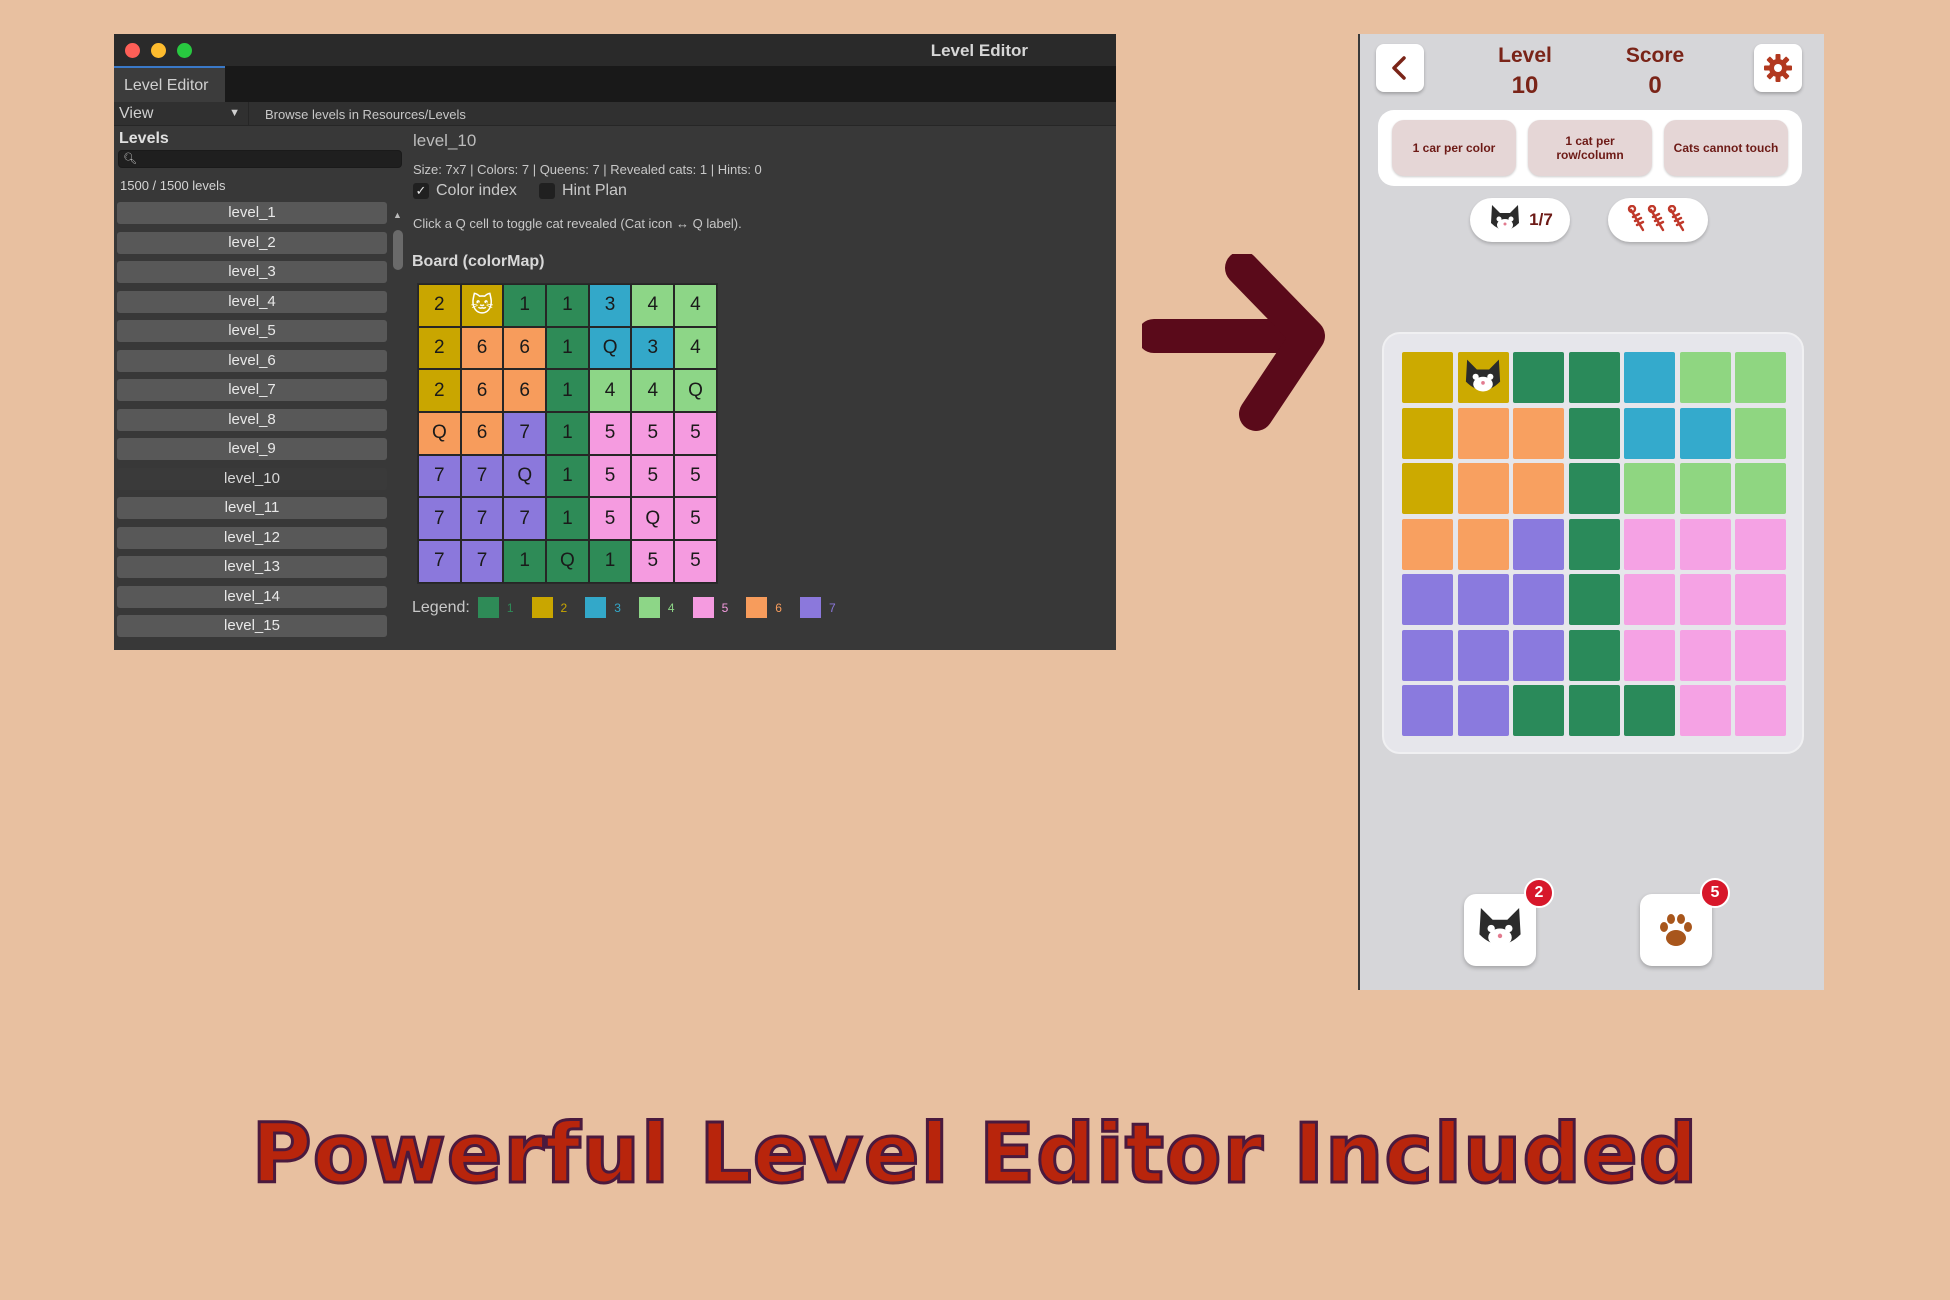  I want to click on maximize-window-button, so click(184, 50).